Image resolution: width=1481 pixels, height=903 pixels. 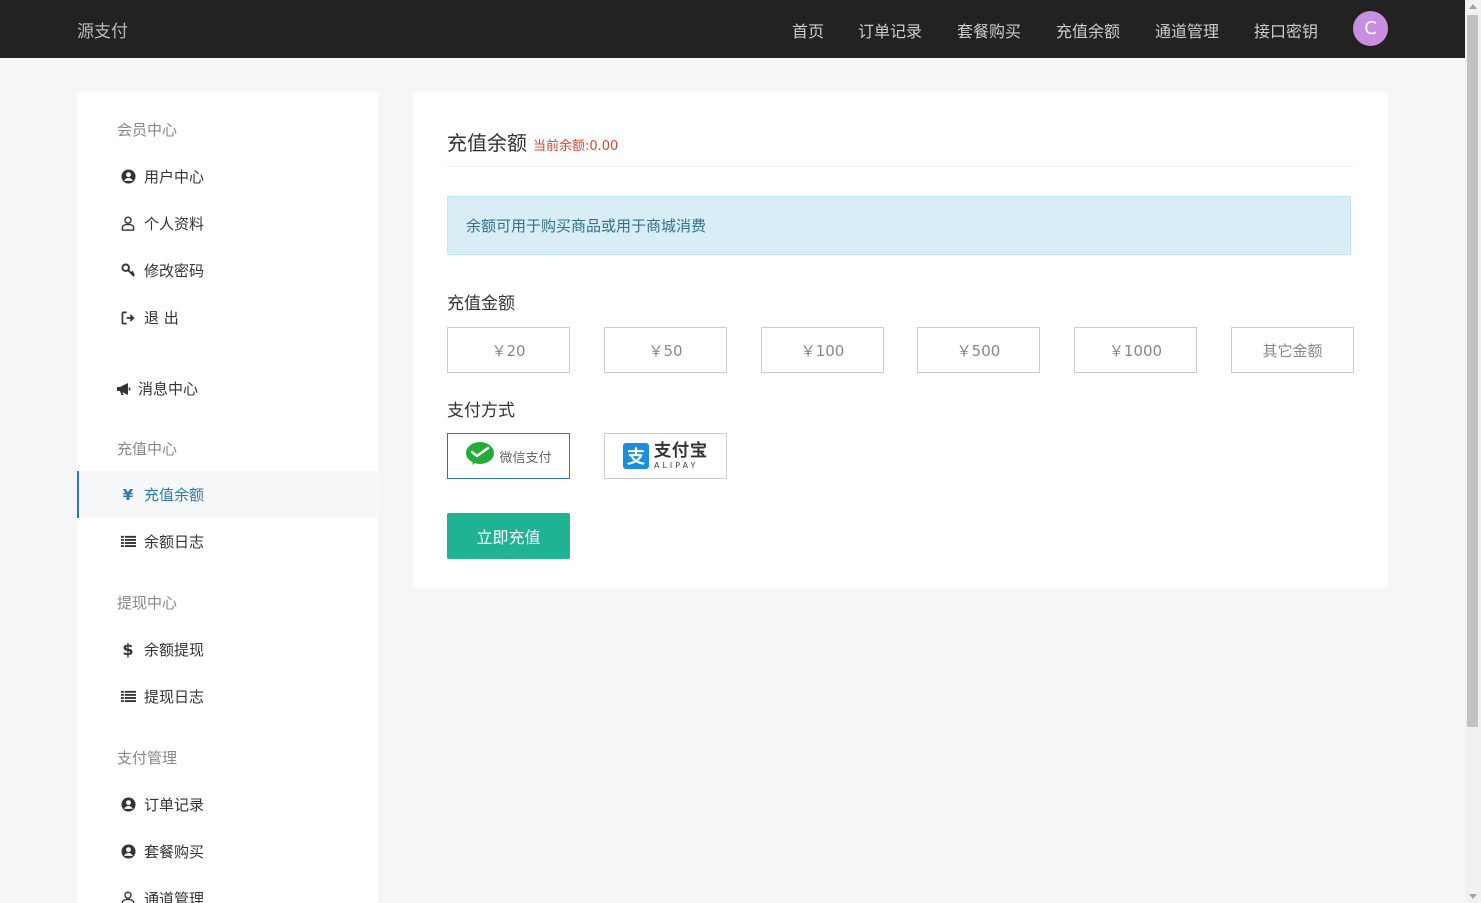 What do you see at coordinates (681, 450) in the screenshot?
I see `alipay-cn-label: 支付宝` at bounding box center [681, 450].